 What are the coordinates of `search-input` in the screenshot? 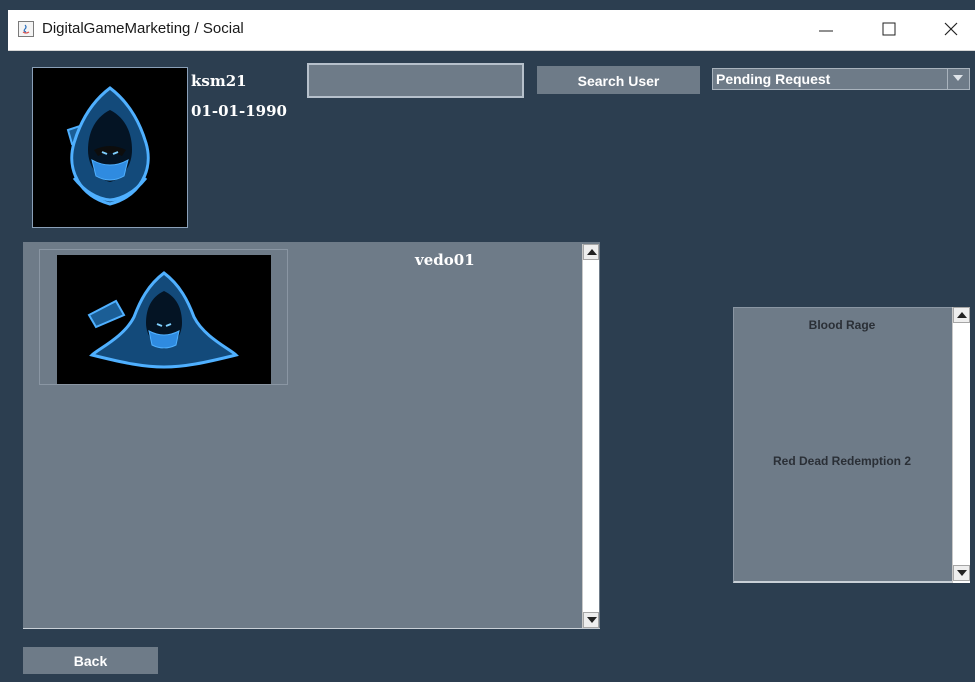 It's located at (415, 80).